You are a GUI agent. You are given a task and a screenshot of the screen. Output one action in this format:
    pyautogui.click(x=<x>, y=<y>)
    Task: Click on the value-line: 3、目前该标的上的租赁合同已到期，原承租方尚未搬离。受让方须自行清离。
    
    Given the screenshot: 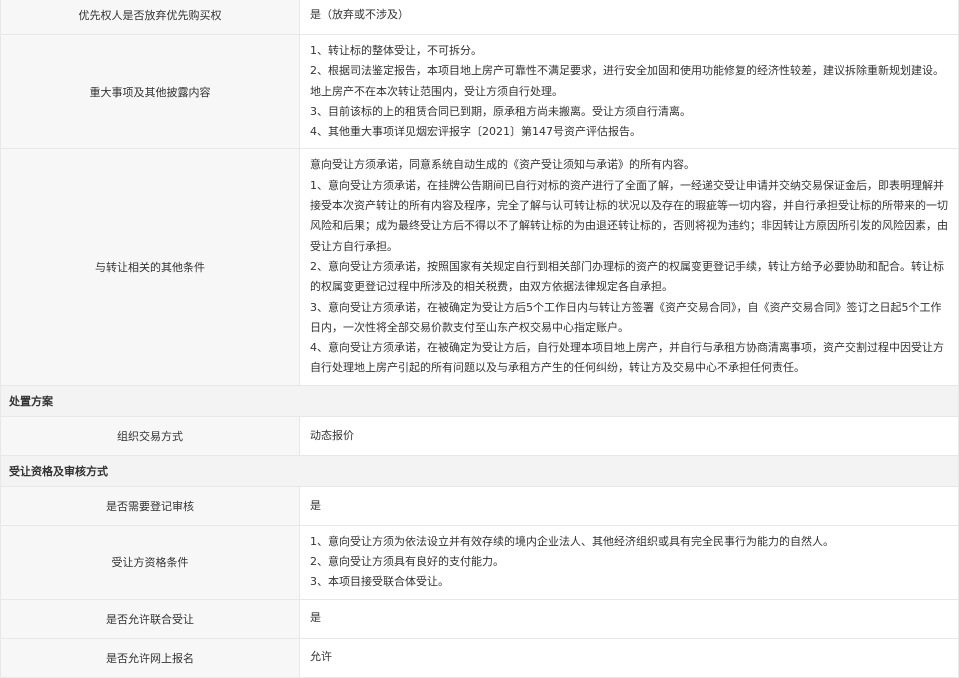 What is the action you would take?
    pyautogui.click(x=500, y=111)
    